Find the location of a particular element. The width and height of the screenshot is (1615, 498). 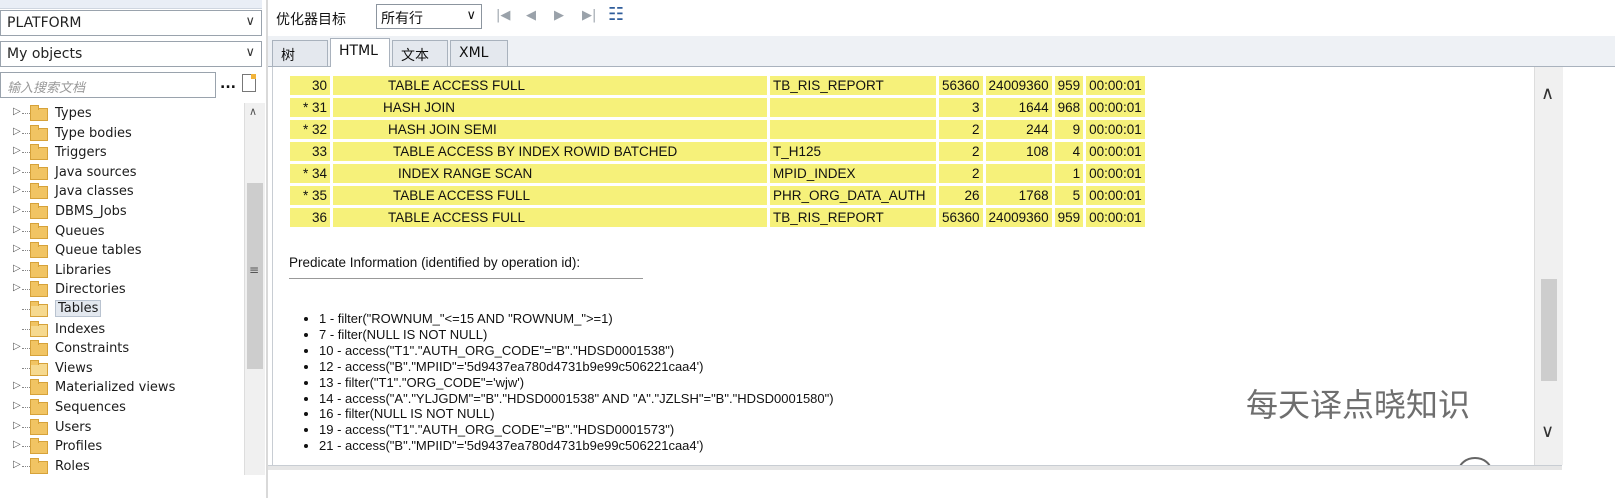

plan-cell-cost: 5 is located at coordinates (1069, 195).